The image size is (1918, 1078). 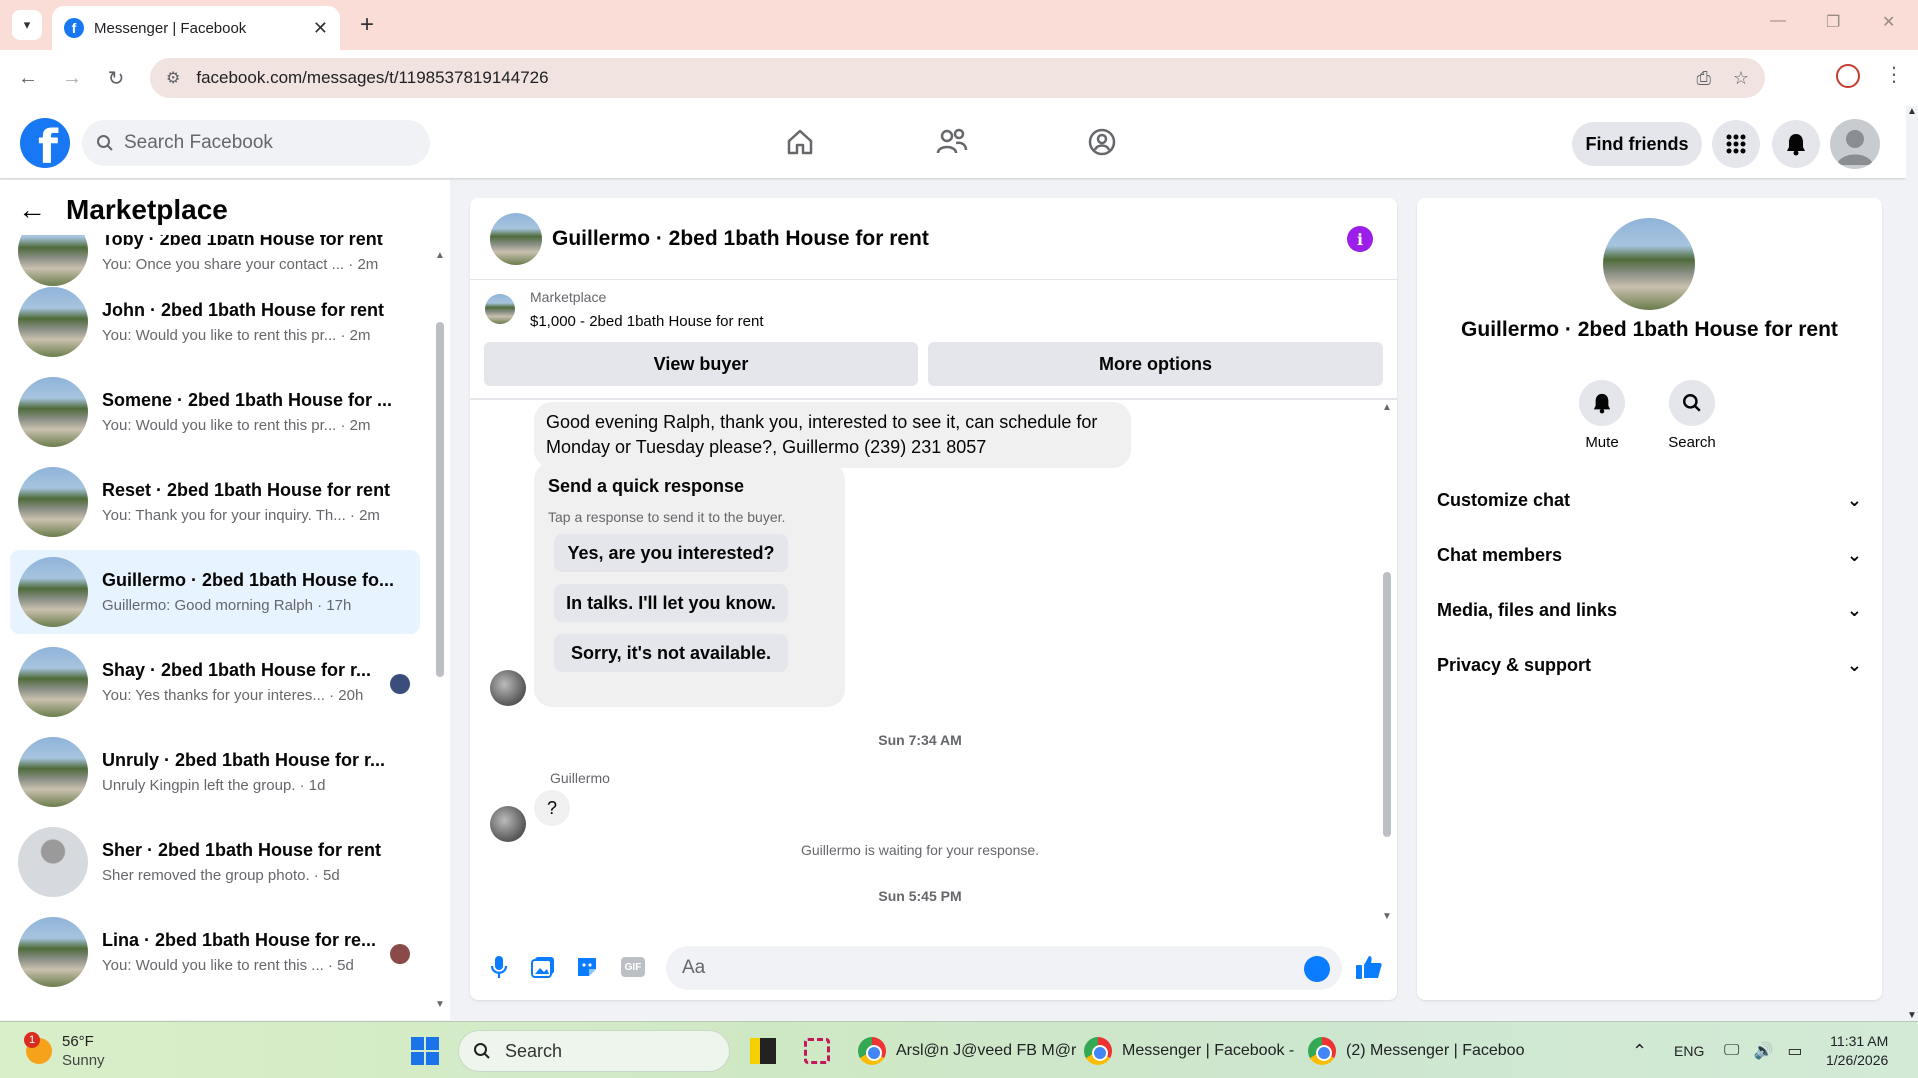 I want to click on emoji-icon, so click(x=1317, y=969).